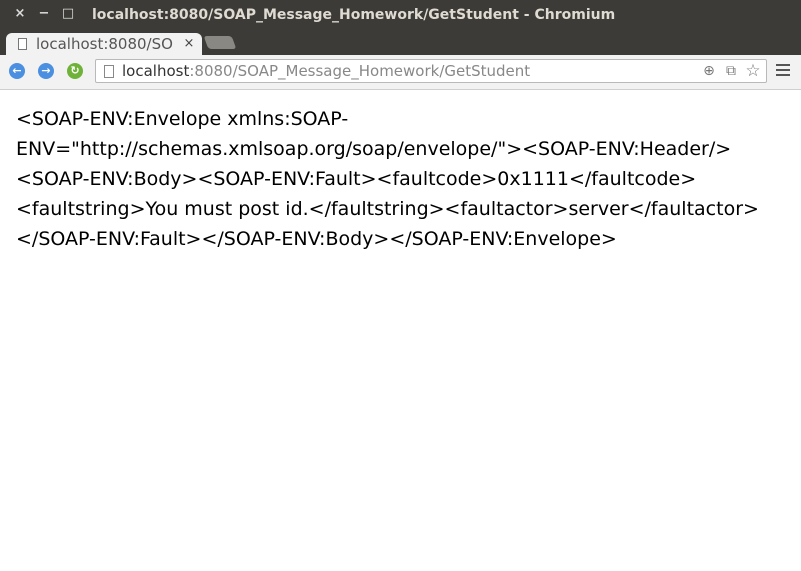  What do you see at coordinates (109, 71) in the screenshot?
I see `page-info-icon` at bounding box center [109, 71].